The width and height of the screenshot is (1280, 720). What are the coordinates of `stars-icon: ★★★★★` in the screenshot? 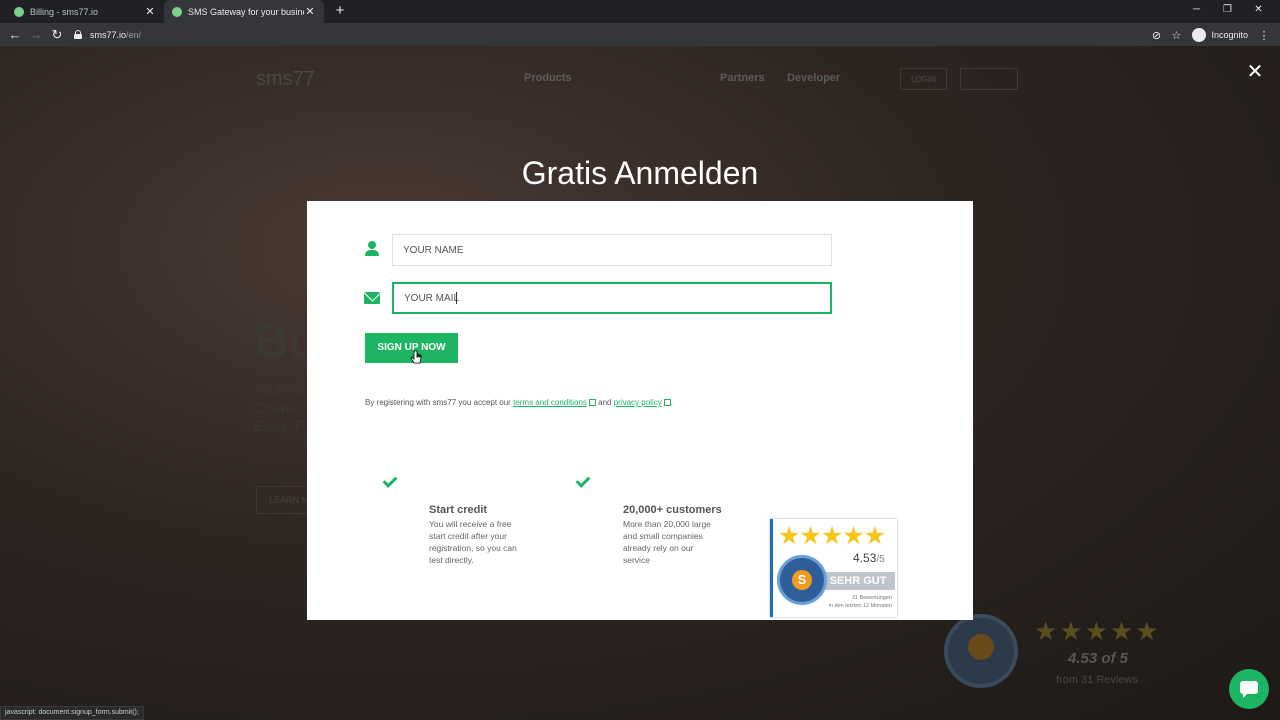 It's located at (832, 536).